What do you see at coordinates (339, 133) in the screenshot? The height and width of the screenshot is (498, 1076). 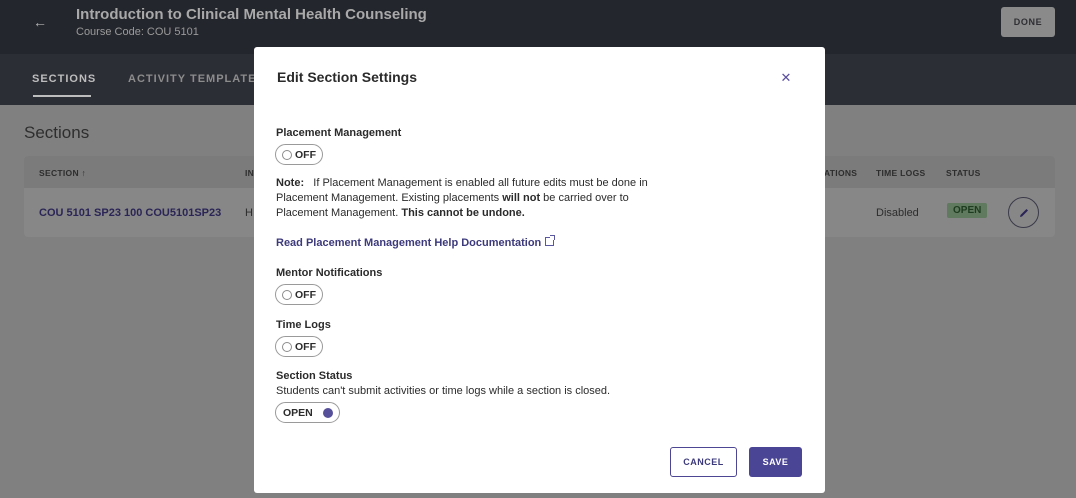 I see `placement-management-label: Placement Management` at bounding box center [339, 133].